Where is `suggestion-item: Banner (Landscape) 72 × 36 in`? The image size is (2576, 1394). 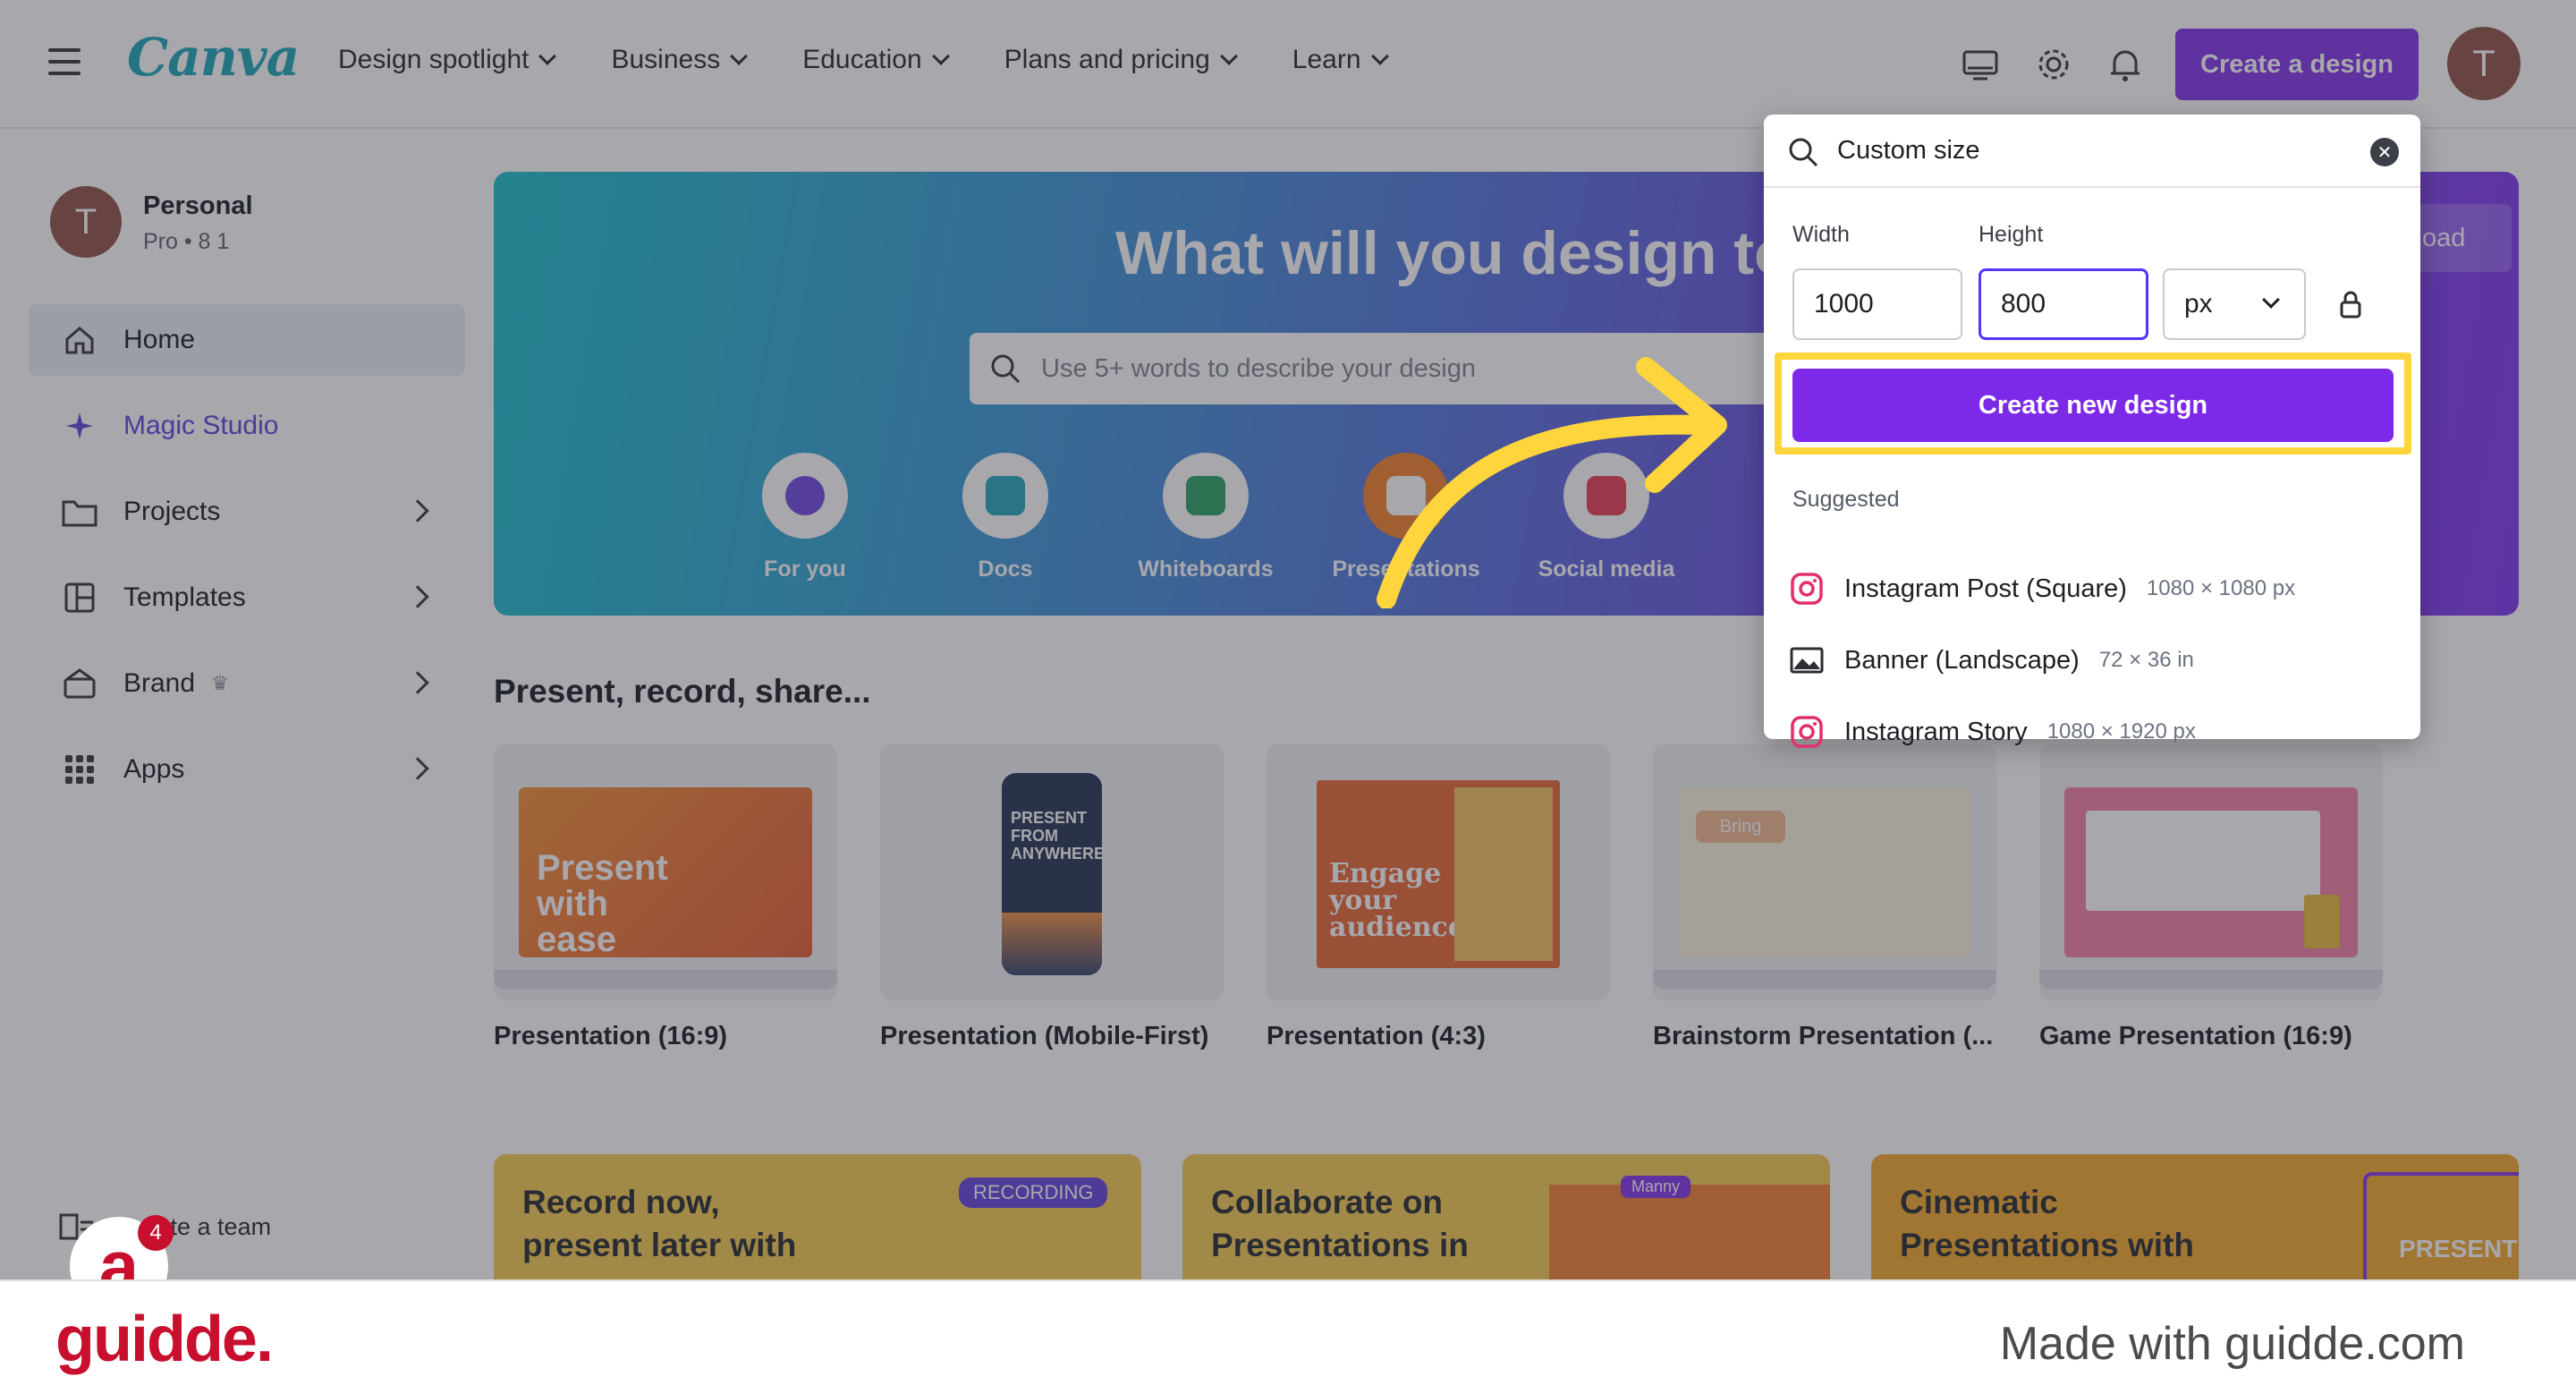 suggestion-item: Banner (Landscape) 72 × 36 in is located at coordinates (1991, 660).